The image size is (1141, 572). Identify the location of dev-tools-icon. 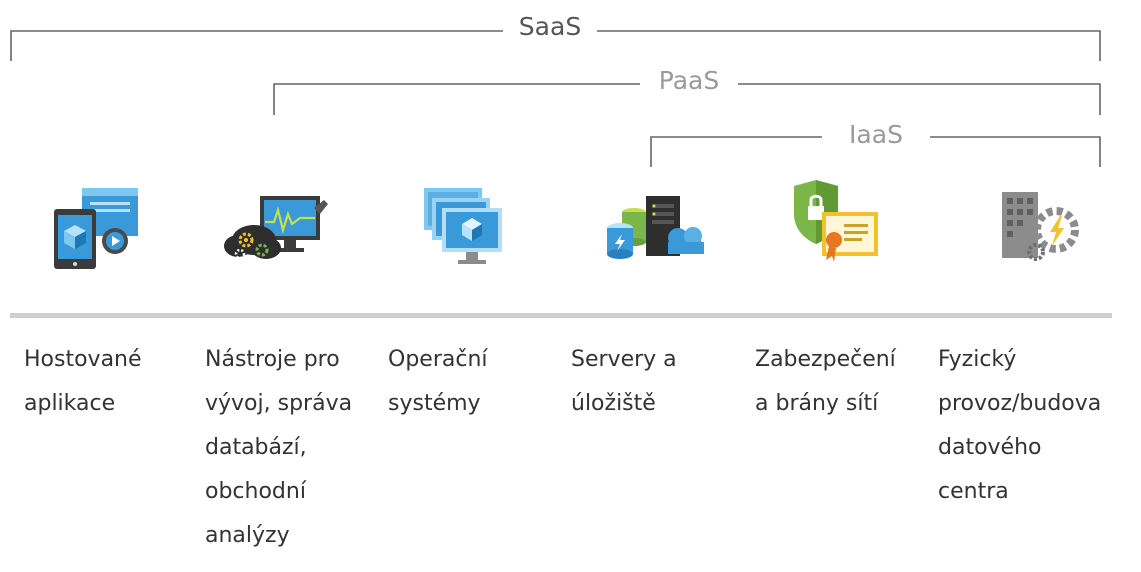
(276, 228).